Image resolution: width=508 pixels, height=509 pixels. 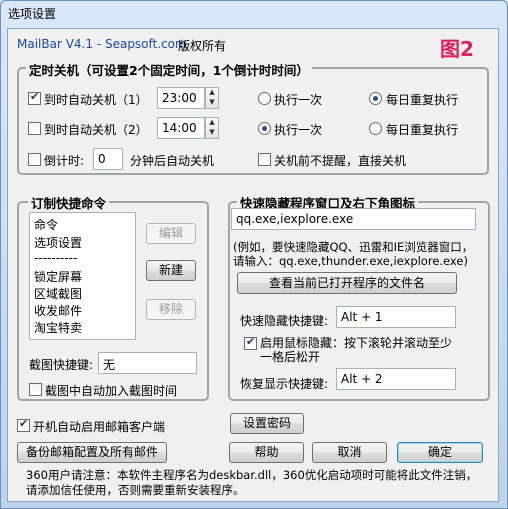 I want to click on countdown-label: 倒计时:, so click(x=64, y=161).